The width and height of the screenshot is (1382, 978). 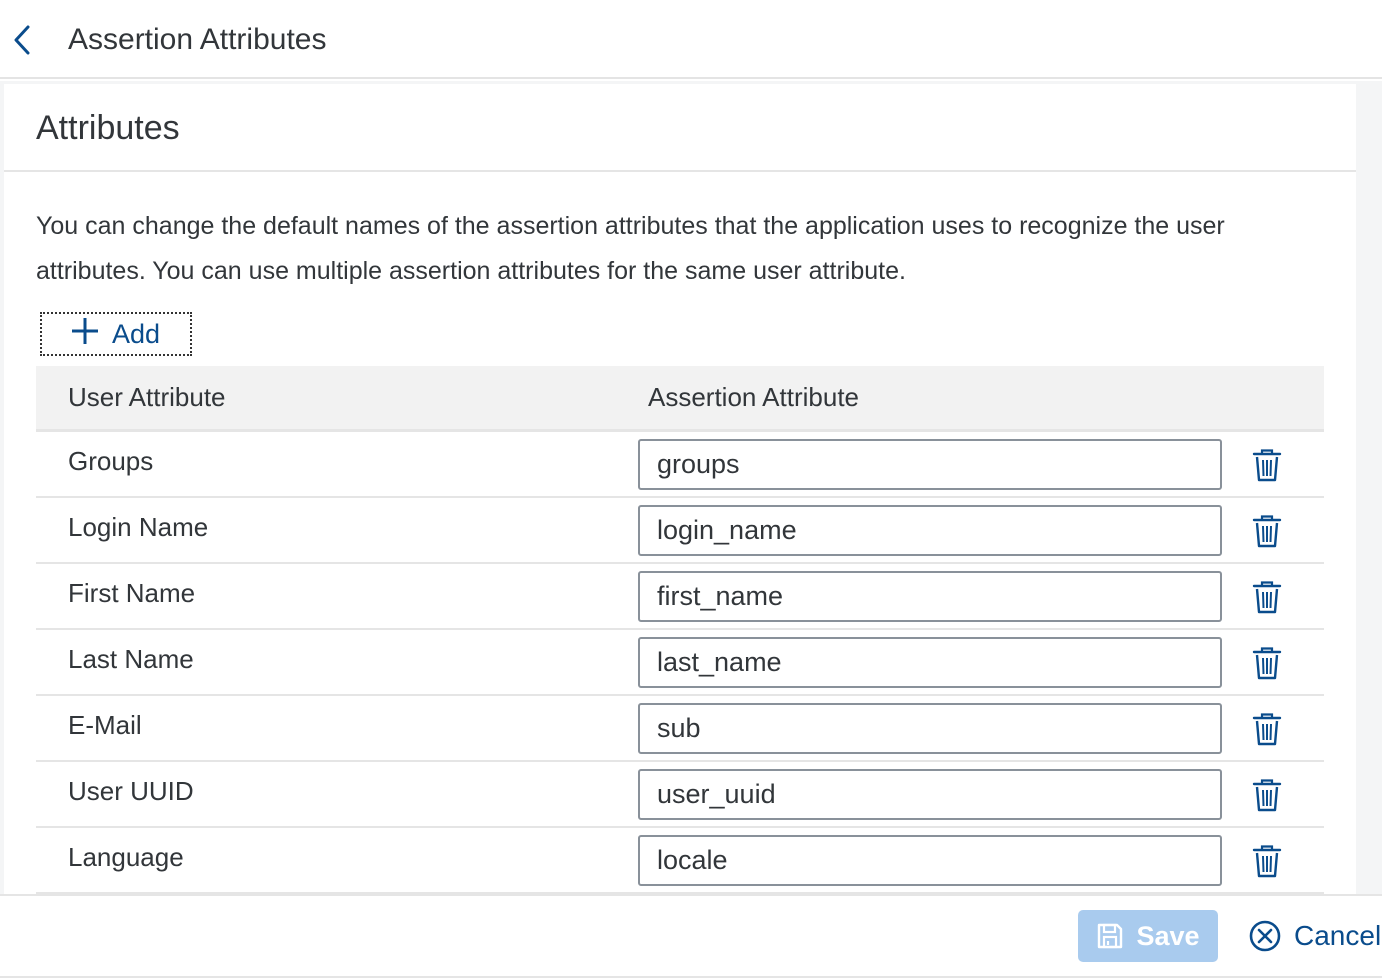 What do you see at coordinates (136, 333) in the screenshot?
I see `add-button-label: Add` at bounding box center [136, 333].